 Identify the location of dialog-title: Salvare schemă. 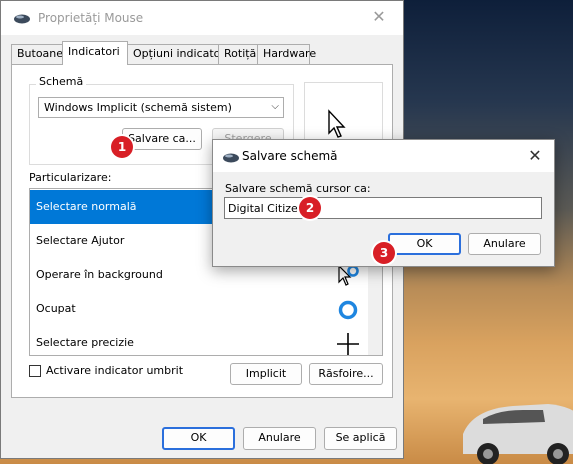
(290, 156).